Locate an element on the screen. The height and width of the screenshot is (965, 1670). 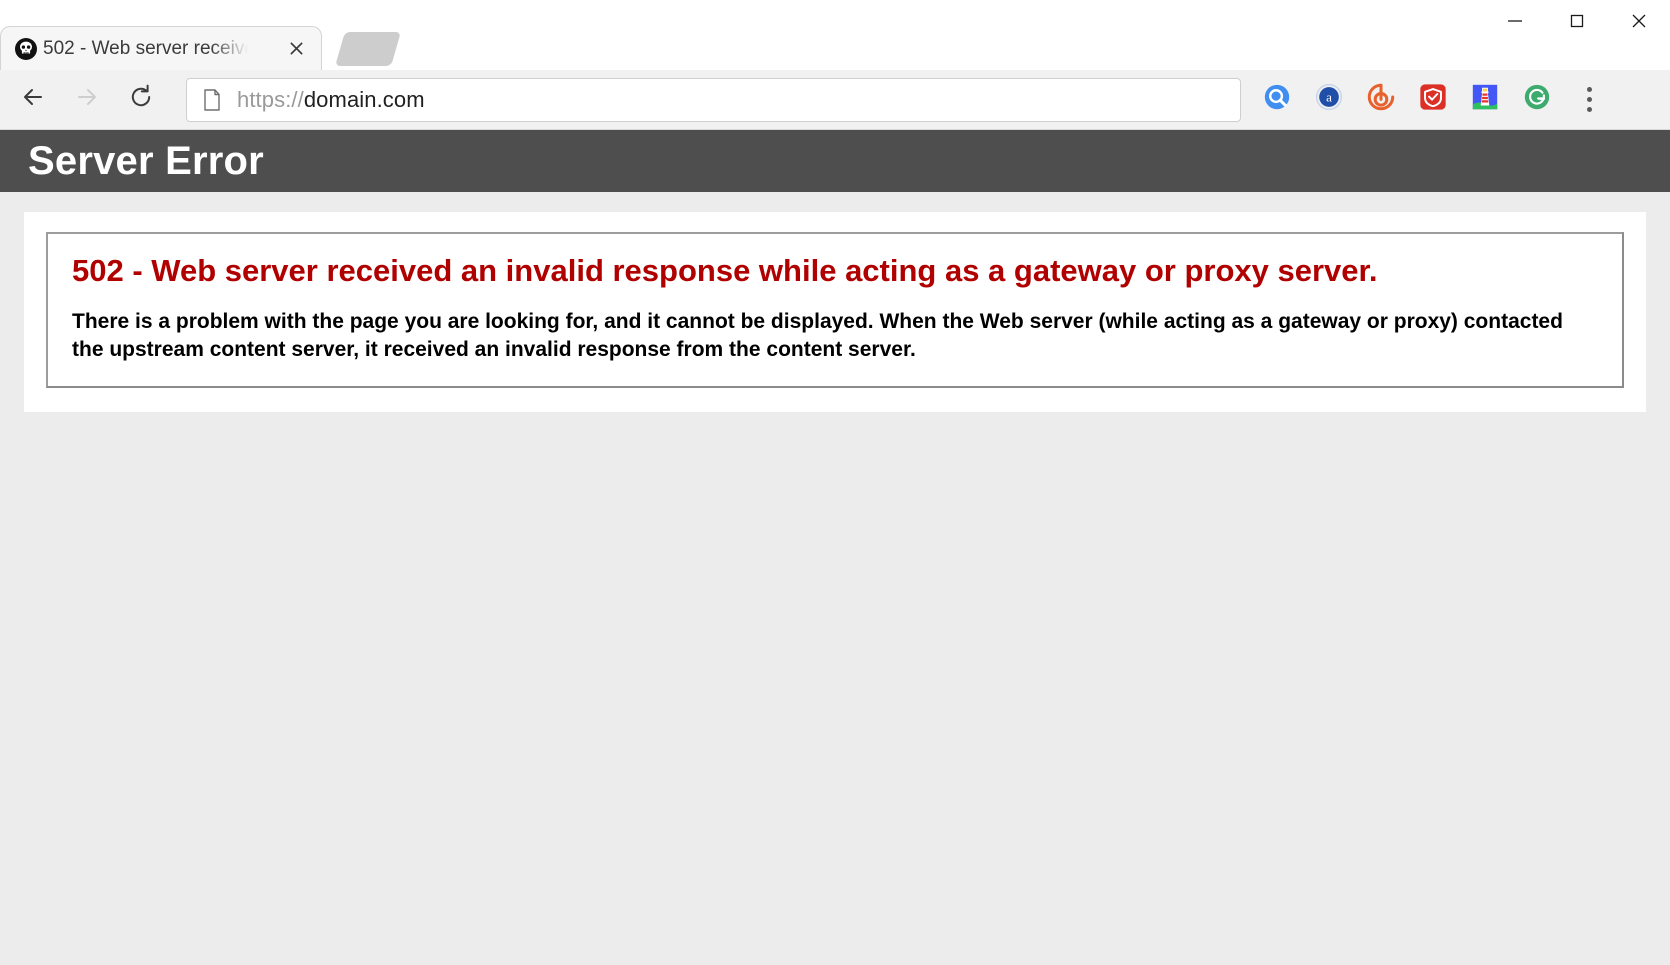
new-tab-button is located at coordinates (368, 49).